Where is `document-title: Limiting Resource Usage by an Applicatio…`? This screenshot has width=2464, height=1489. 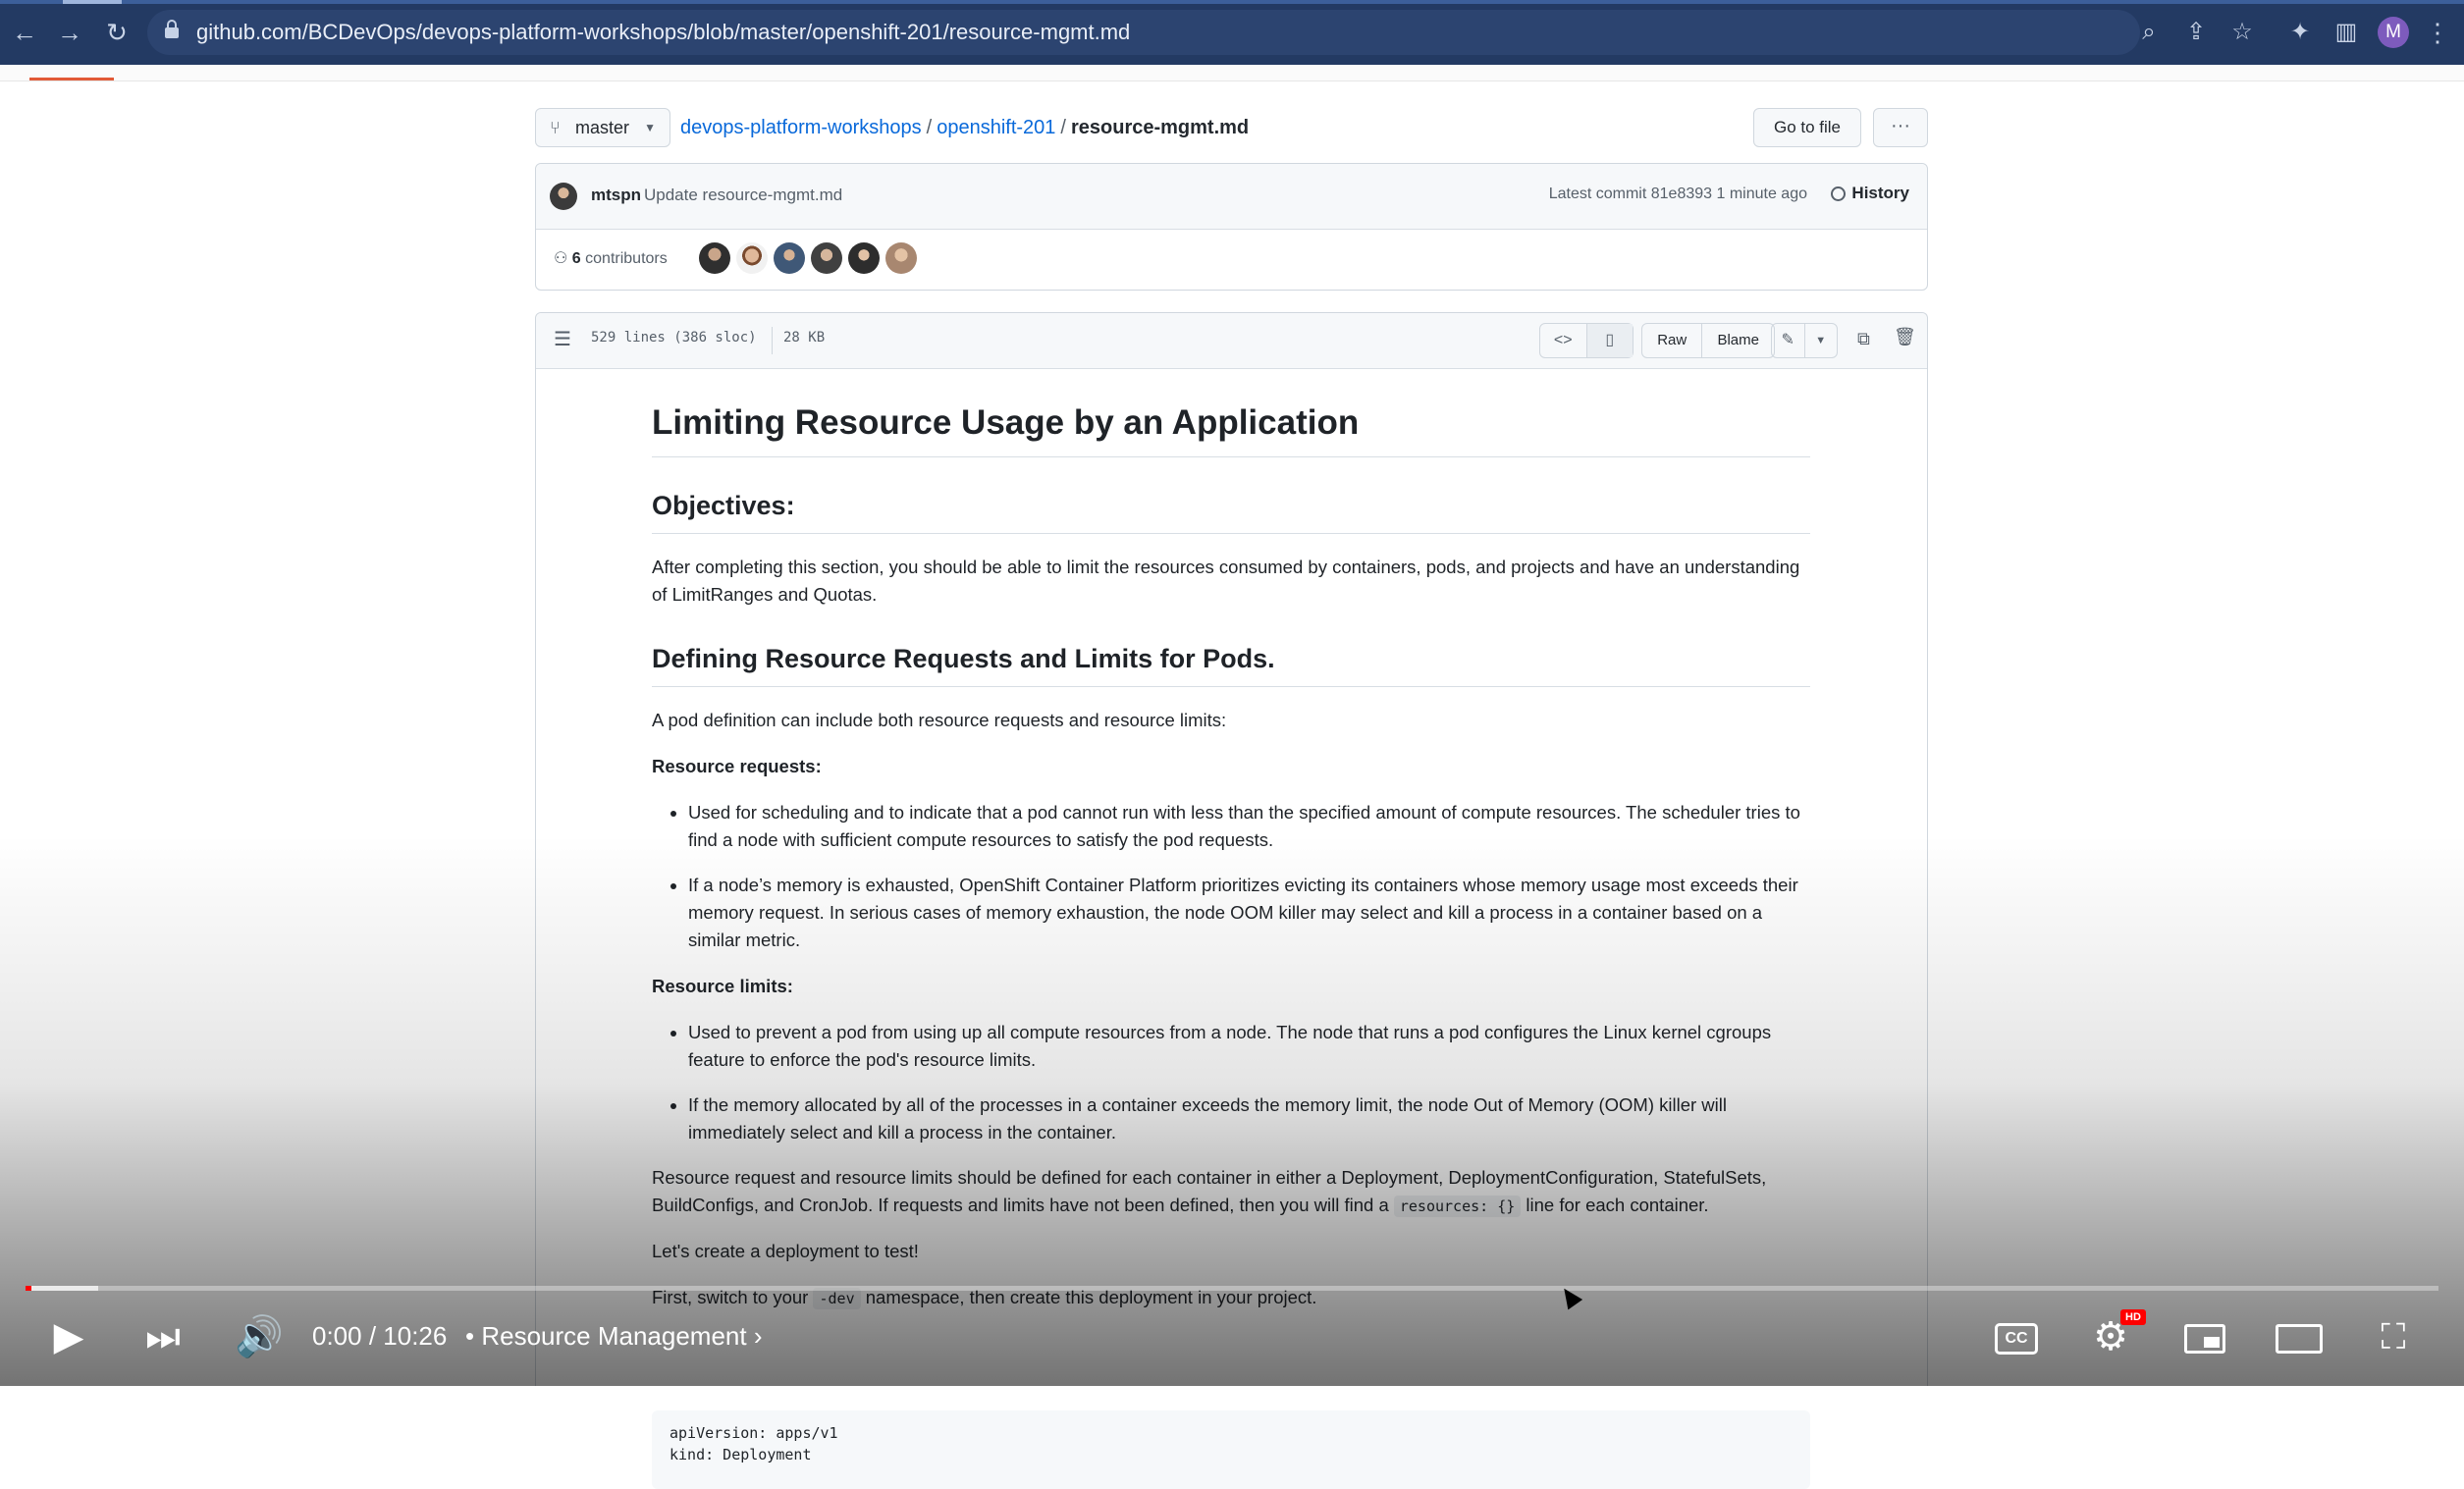
document-title: Limiting Resource Usage by an Applicatio… is located at coordinates (1231, 430).